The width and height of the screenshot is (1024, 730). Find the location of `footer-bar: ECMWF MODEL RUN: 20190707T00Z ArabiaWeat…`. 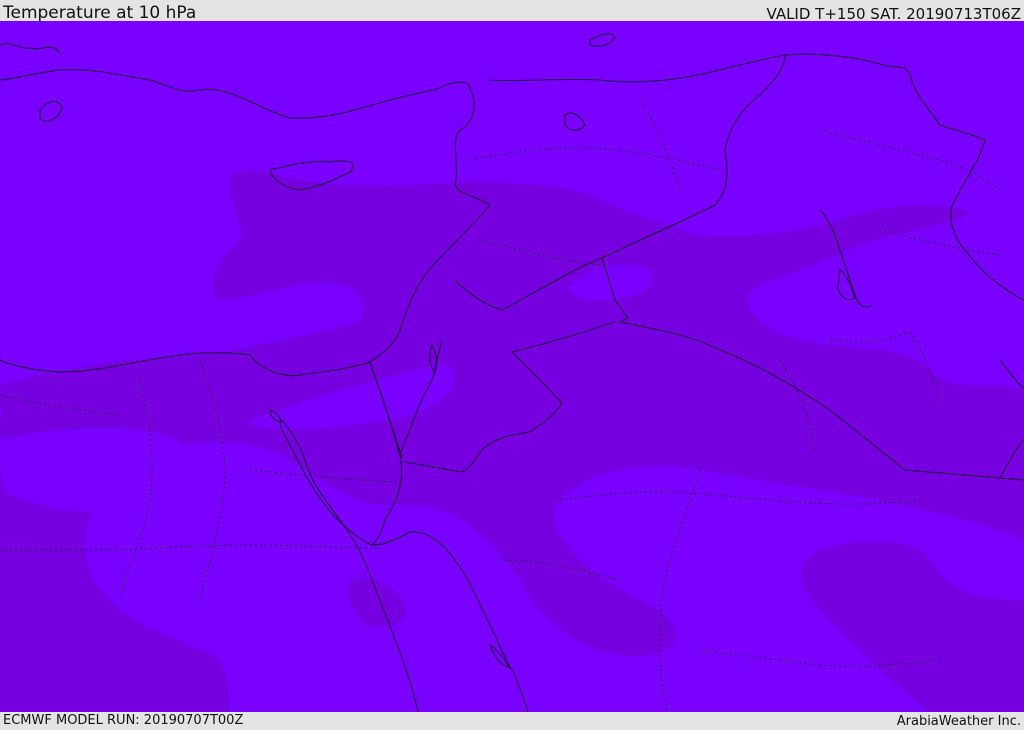

footer-bar: ECMWF MODEL RUN: 20190707T00Z ArabiaWeat… is located at coordinates (512, 720).